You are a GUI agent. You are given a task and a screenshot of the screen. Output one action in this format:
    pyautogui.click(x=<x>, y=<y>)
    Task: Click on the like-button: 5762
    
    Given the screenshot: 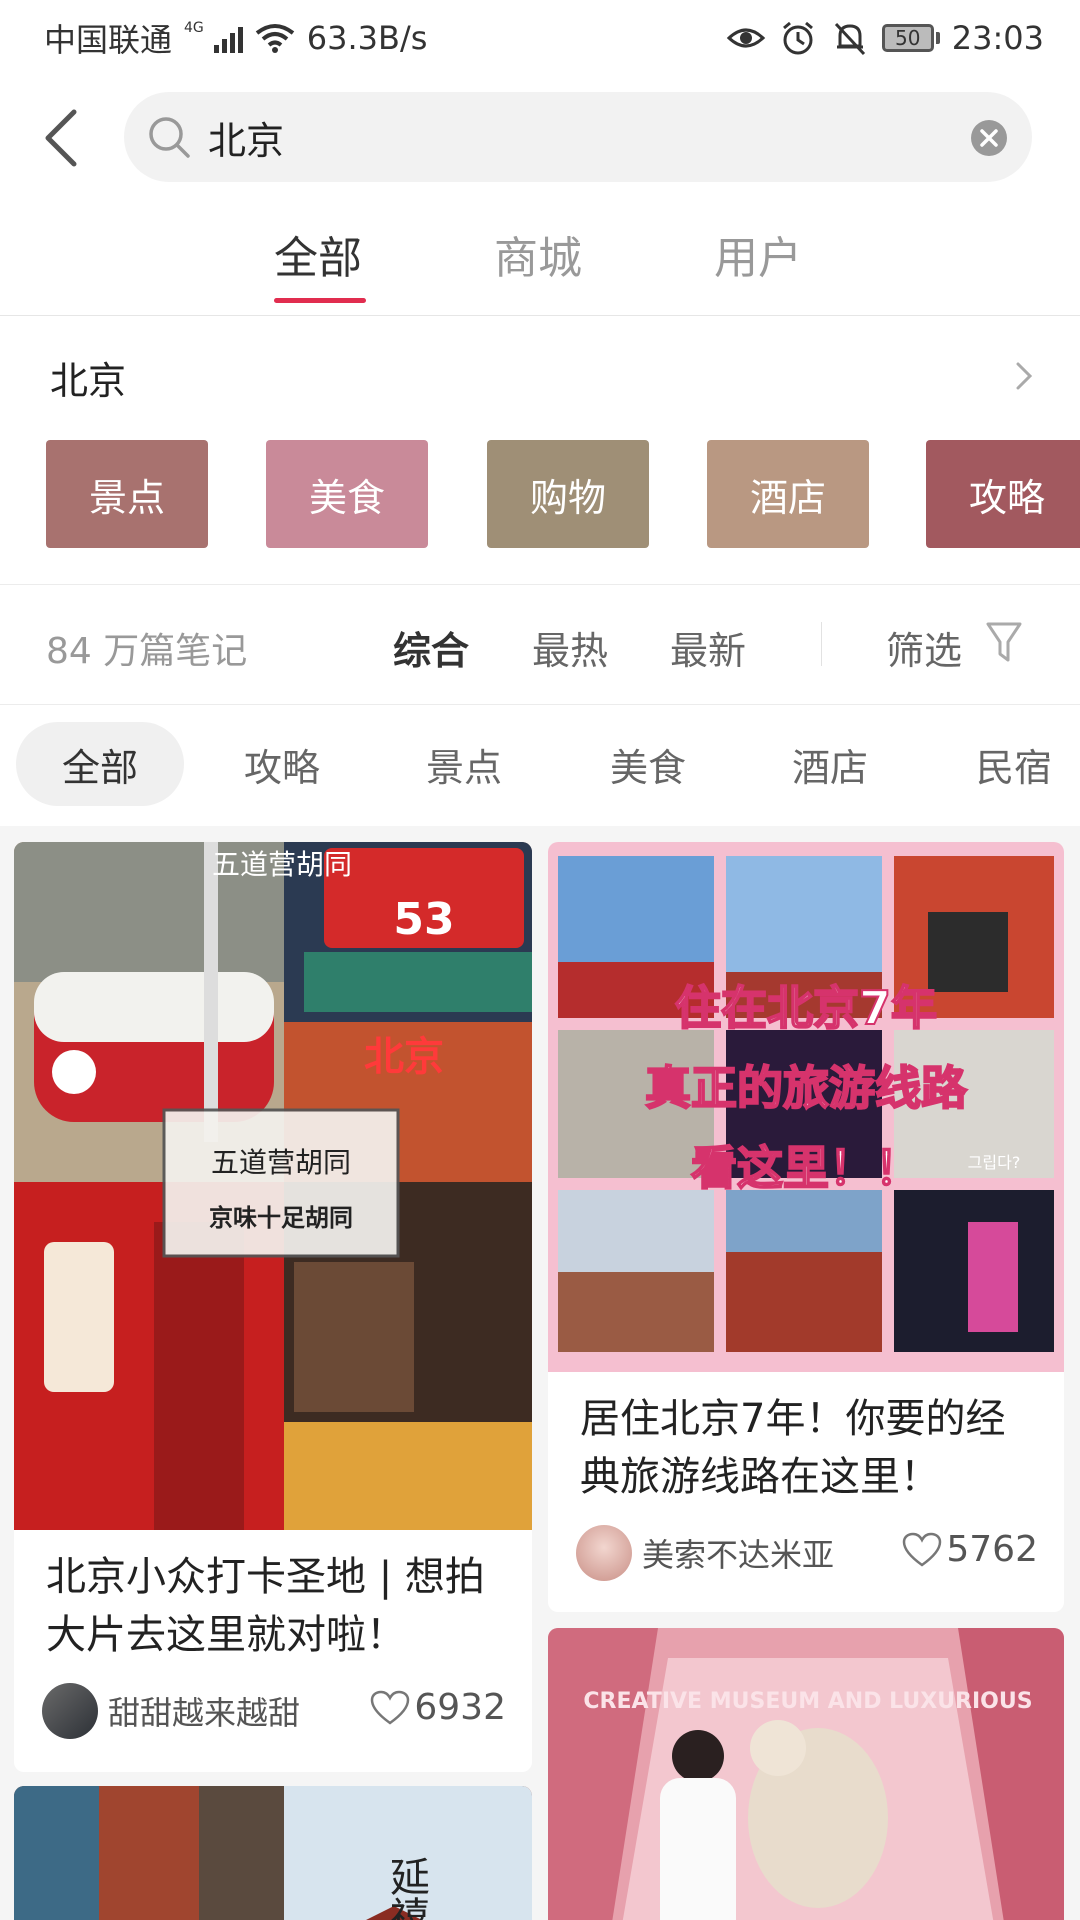 What is the action you would take?
    pyautogui.click(x=970, y=1549)
    